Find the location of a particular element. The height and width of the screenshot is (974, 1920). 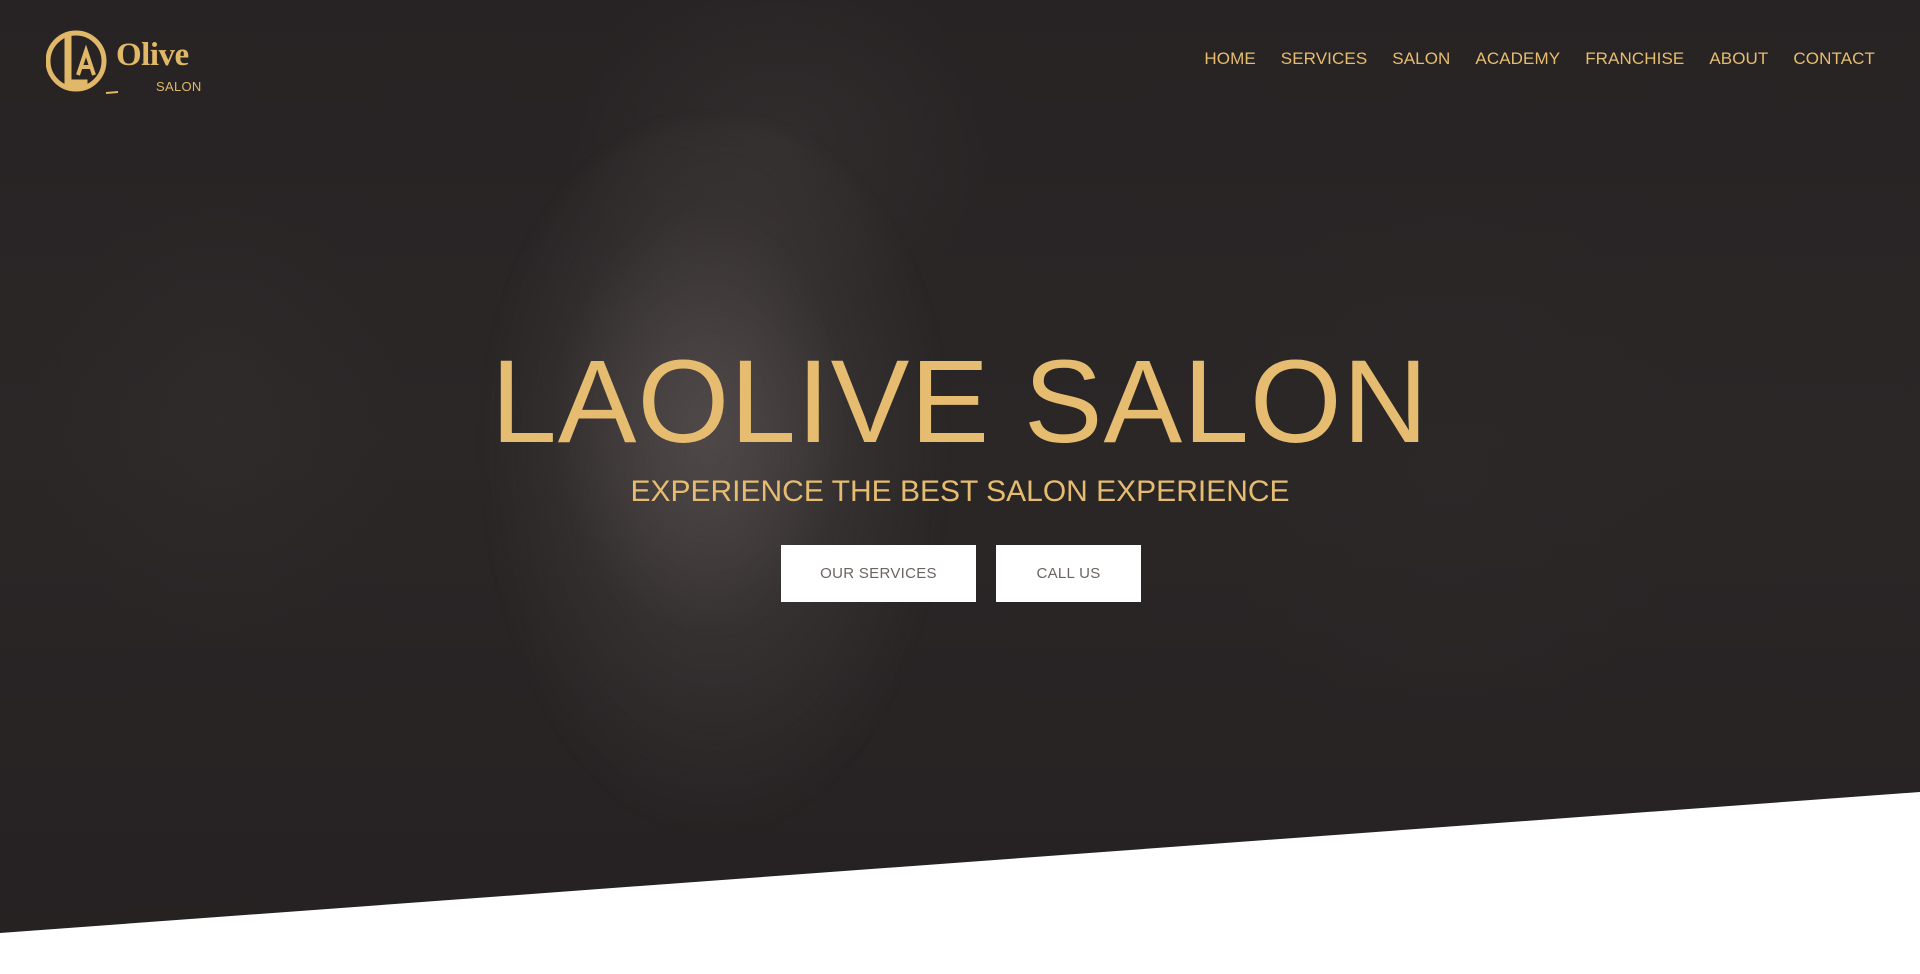

nav-services: SERVICES is located at coordinates (1324, 59).